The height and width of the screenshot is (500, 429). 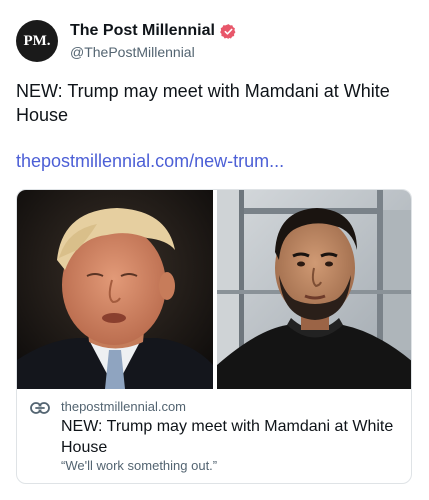 What do you see at coordinates (124, 406) in the screenshot?
I see `card-domain: thepostmillennial.com` at bounding box center [124, 406].